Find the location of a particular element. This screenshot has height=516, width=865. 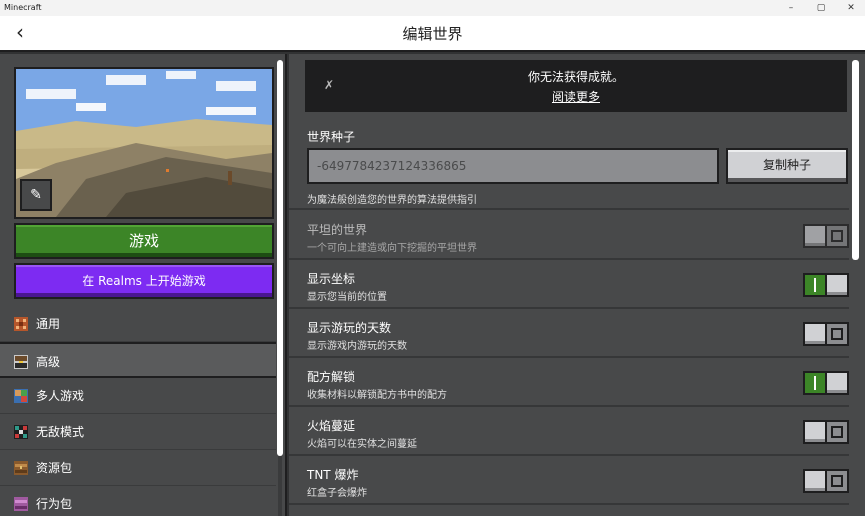

world-preview-image is located at coordinates (144, 143).